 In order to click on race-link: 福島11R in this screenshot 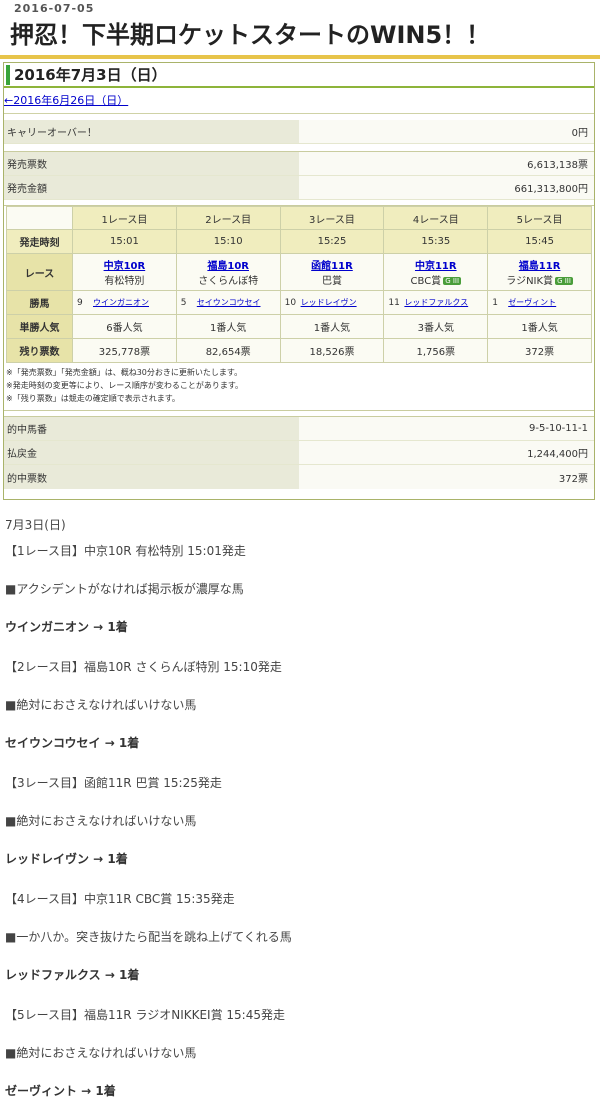, I will do `click(540, 266)`.